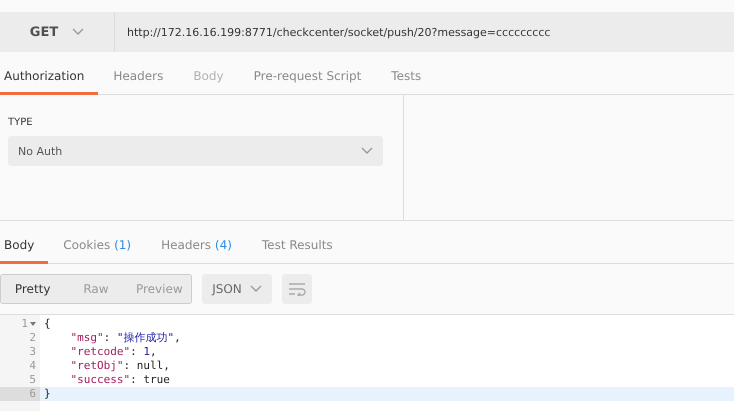  What do you see at coordinates (424, 32) in the screenshot?
I see `url-field: http://172.16.16.199:8771/checkcenter/socket/push/20?message=ccccccccc` at bounding box center [424, 32].